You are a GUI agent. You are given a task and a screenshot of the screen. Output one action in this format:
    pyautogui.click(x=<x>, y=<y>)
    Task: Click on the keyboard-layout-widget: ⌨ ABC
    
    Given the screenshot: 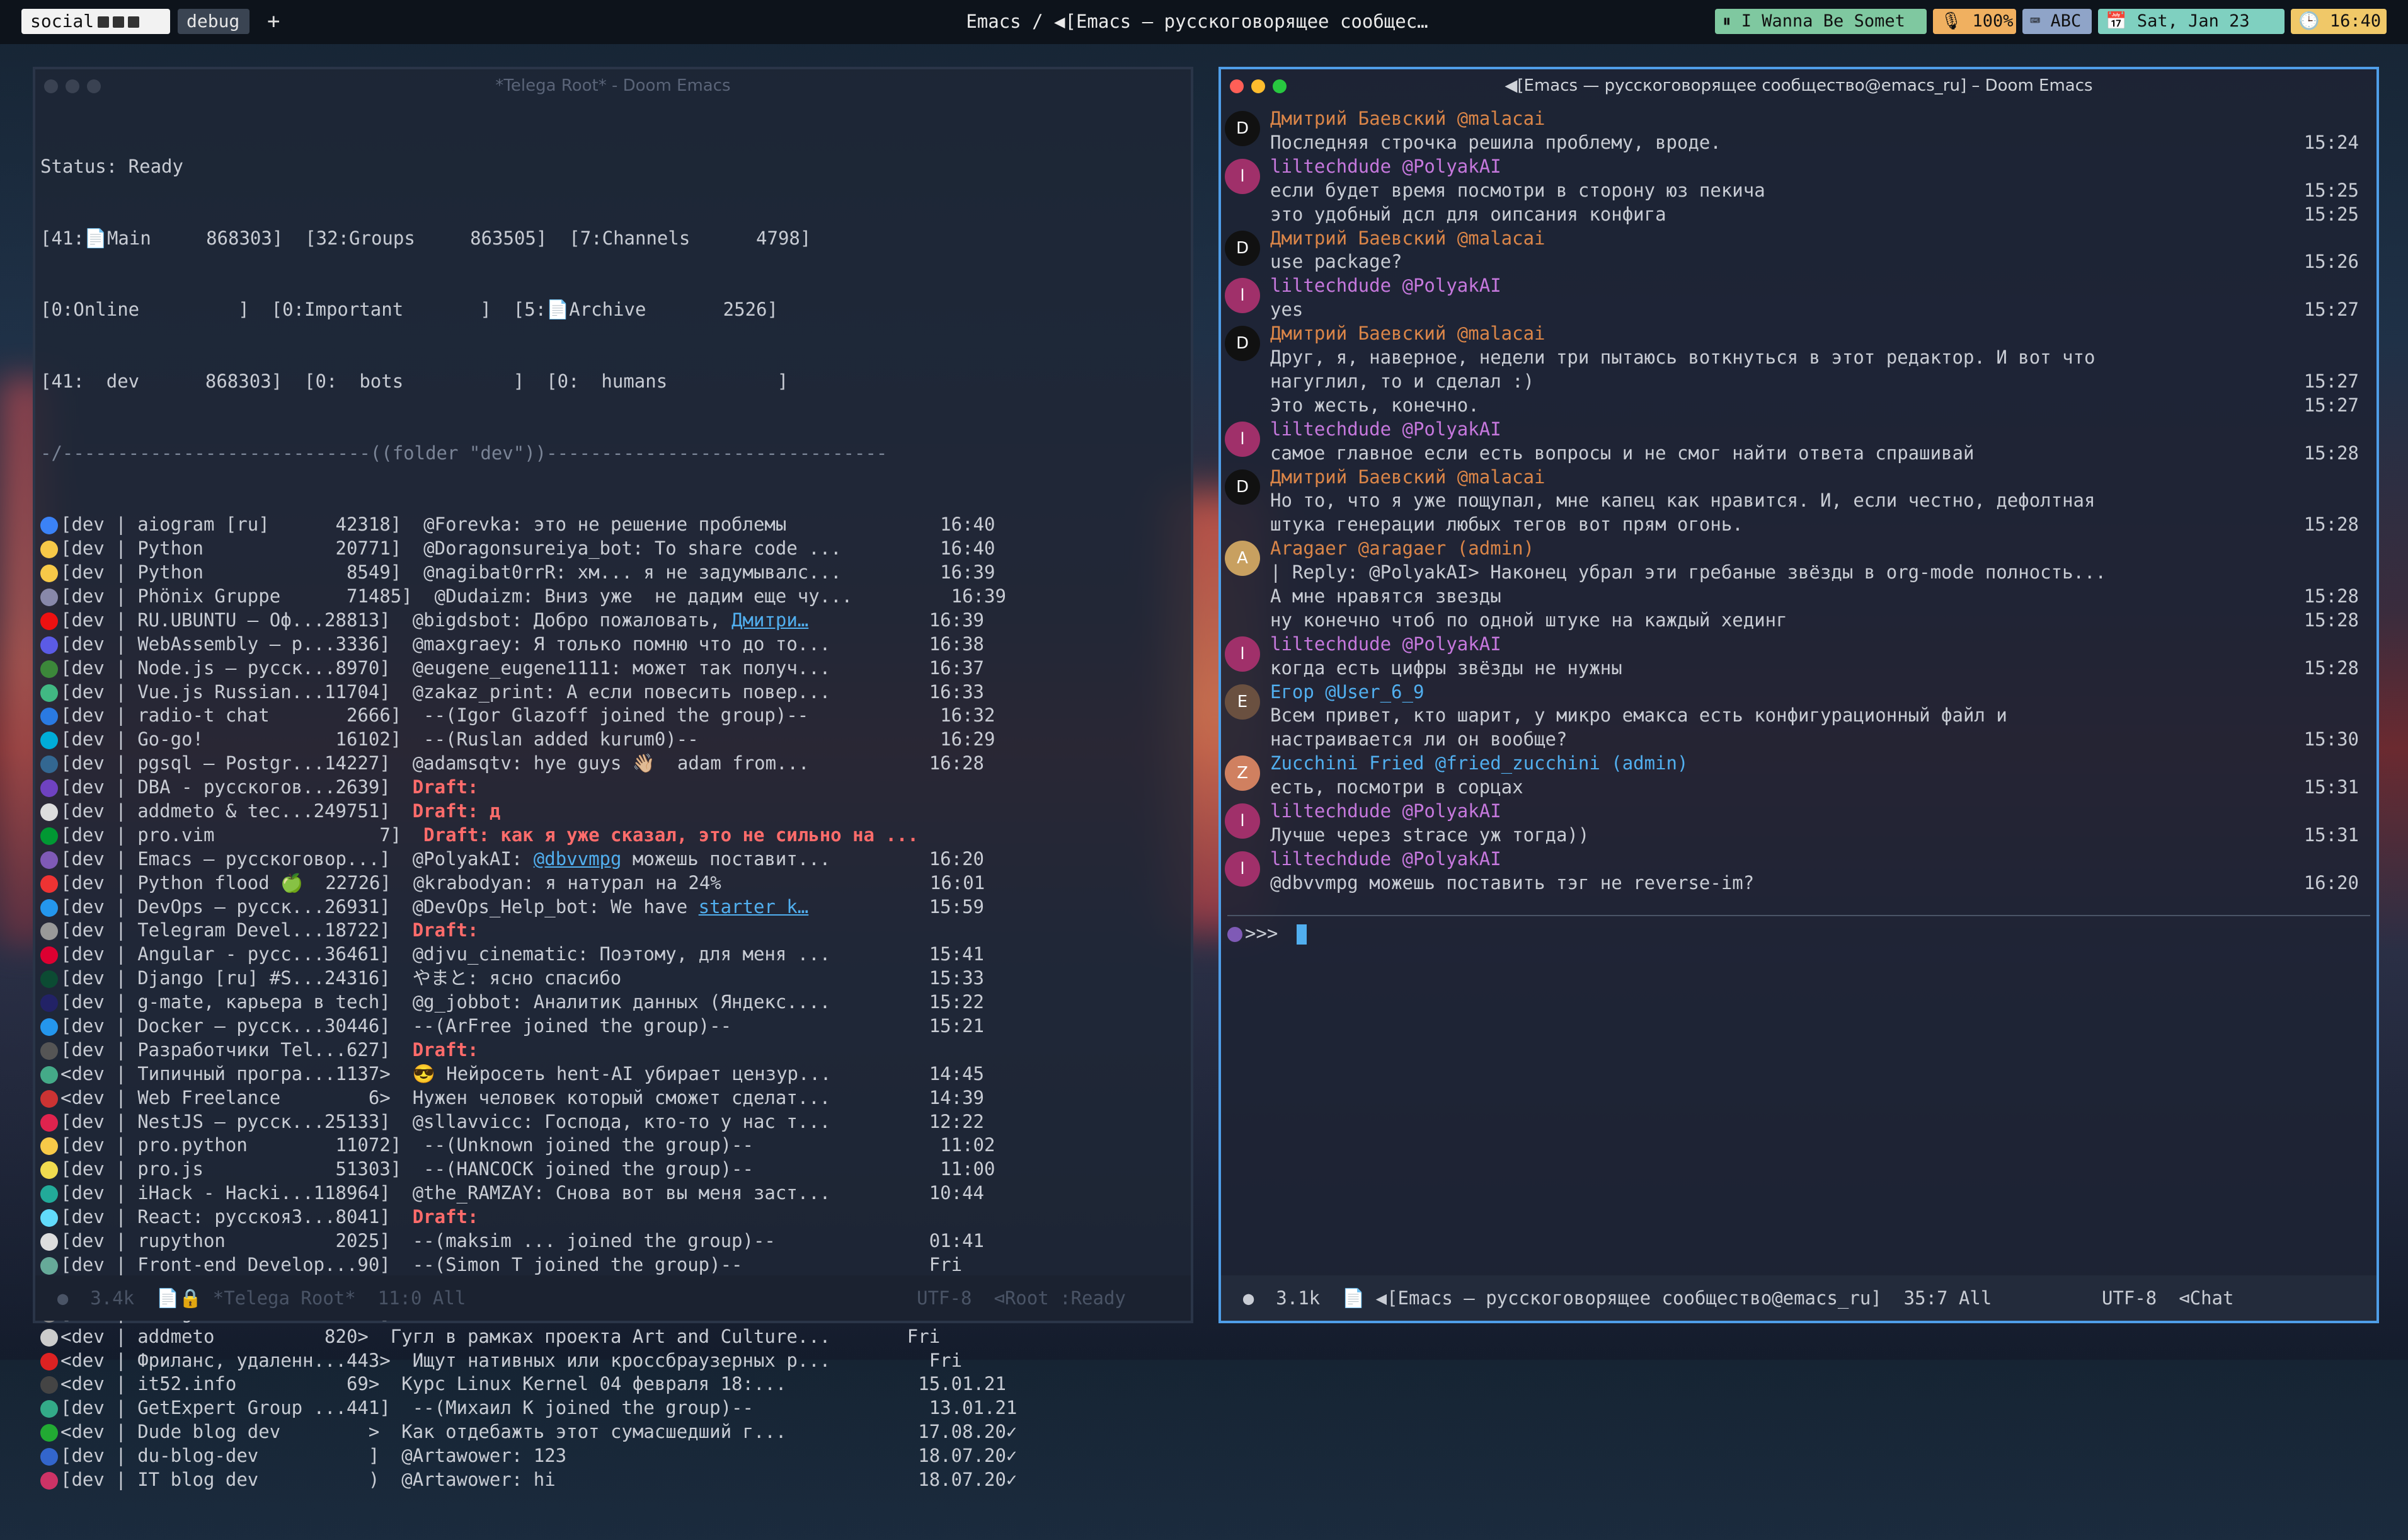 What is the action you would take?
    pyautogui.click(x=2057, y=21)
    